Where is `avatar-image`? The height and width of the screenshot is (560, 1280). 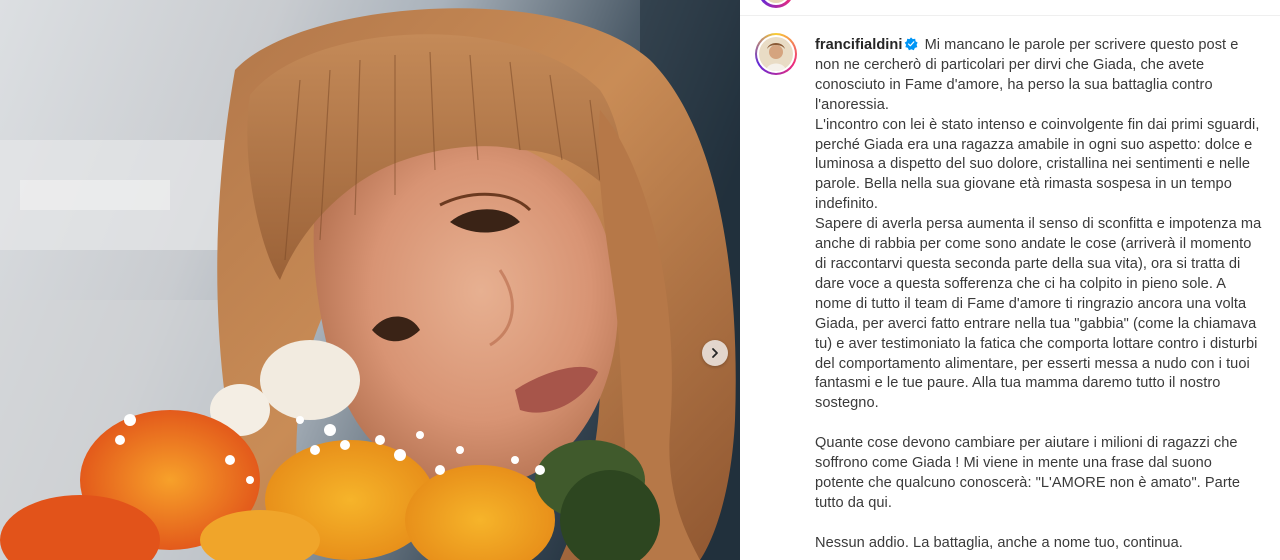 avatar-image is located at coordinates (776, 54).